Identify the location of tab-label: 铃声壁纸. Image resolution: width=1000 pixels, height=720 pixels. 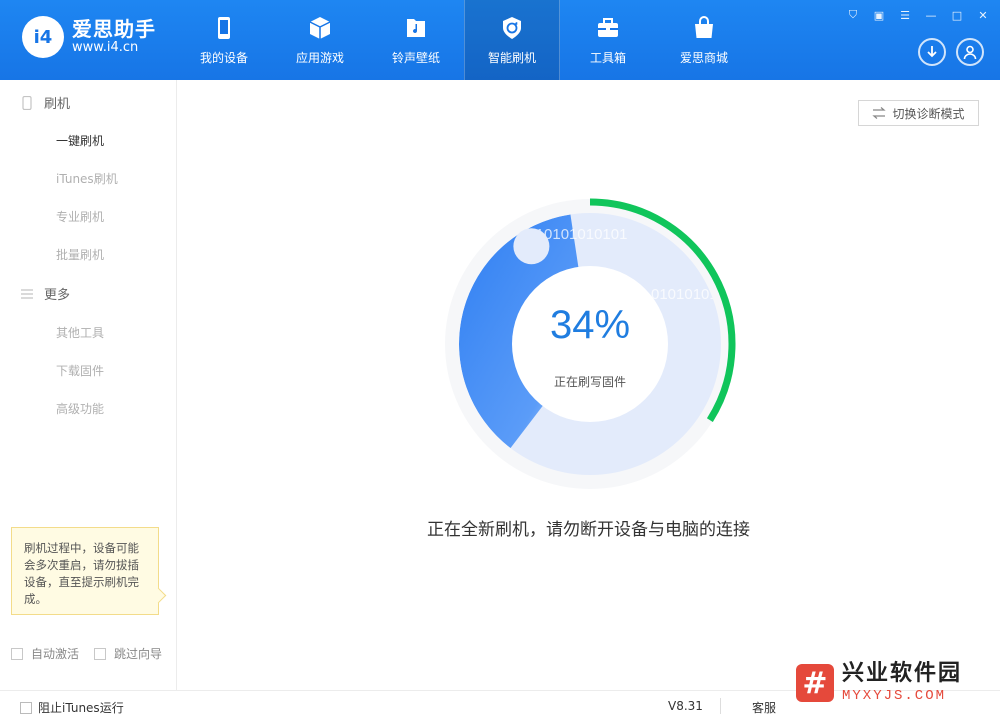
(415, 57).